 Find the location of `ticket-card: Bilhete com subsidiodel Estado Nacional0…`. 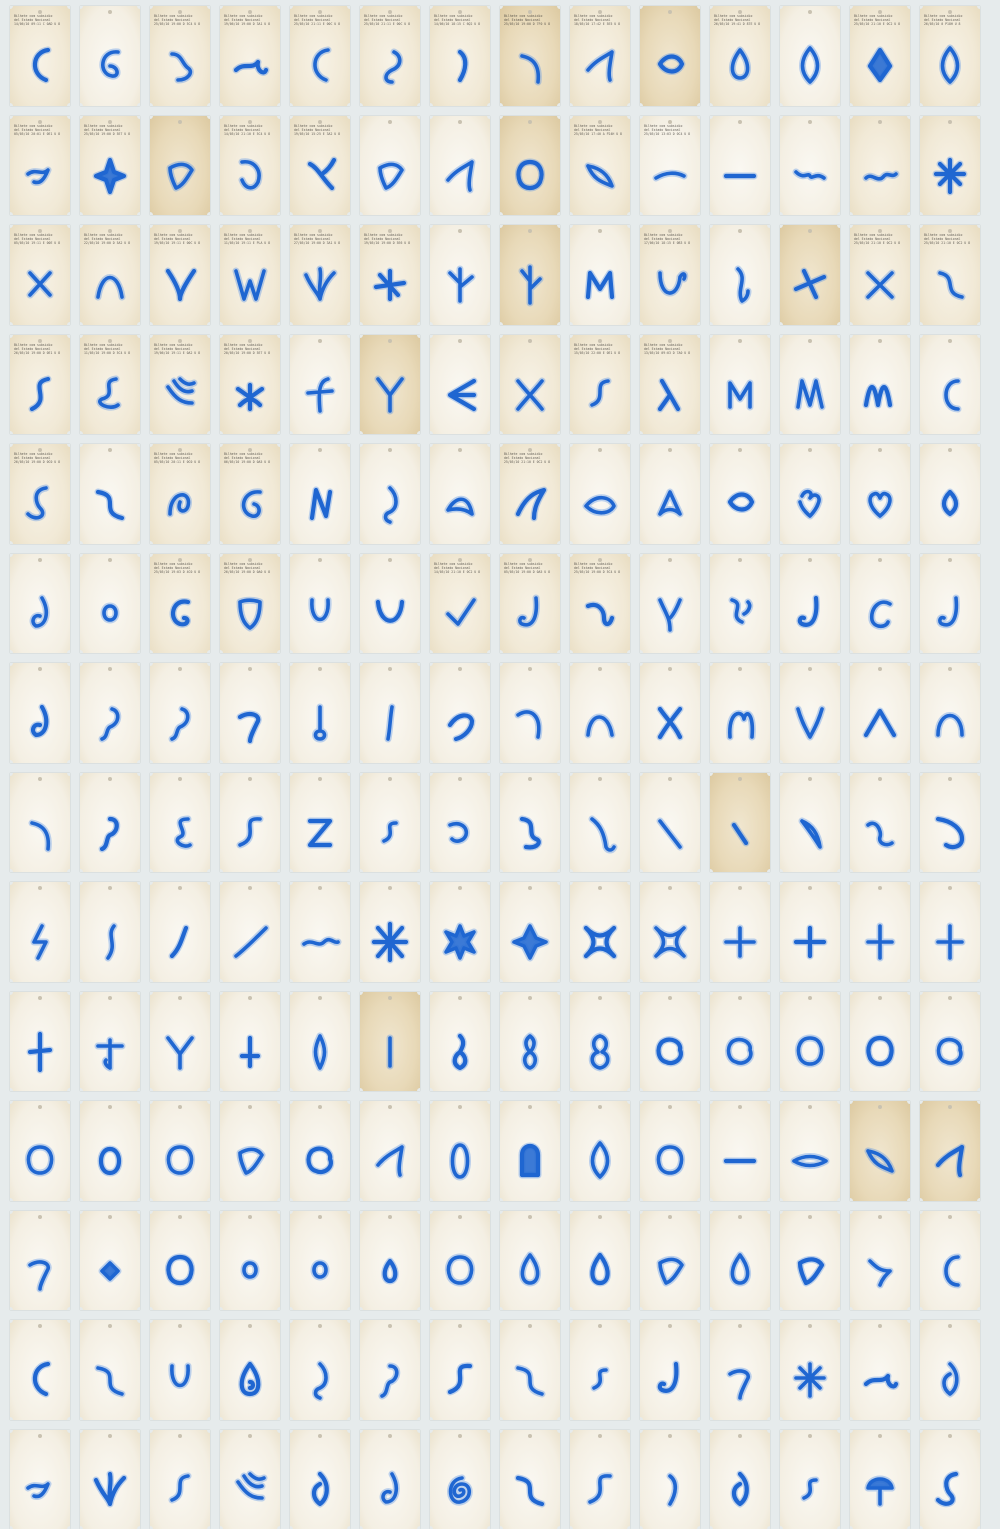

ticket-card: Bilhete com subsidiodel Estado Nacional0… is located at coordinates (530, 604).